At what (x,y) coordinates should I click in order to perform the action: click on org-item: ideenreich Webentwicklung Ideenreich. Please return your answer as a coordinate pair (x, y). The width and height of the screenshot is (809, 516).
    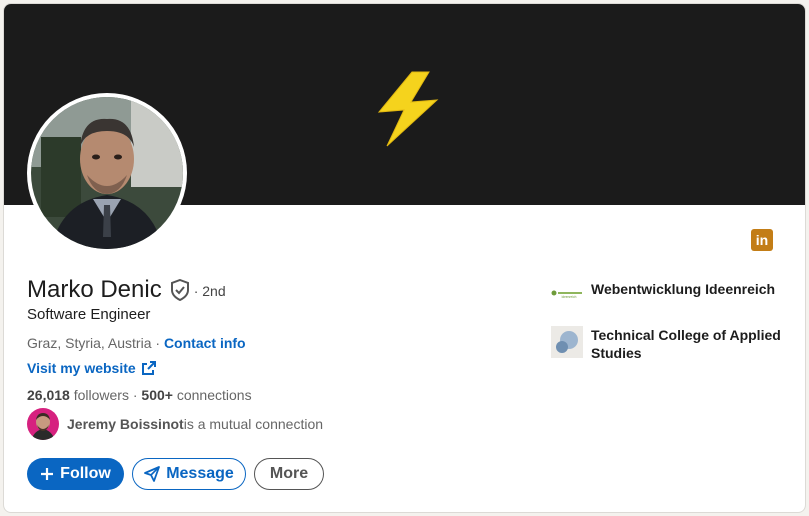
    Looking at the image, I should click on (671, 296).